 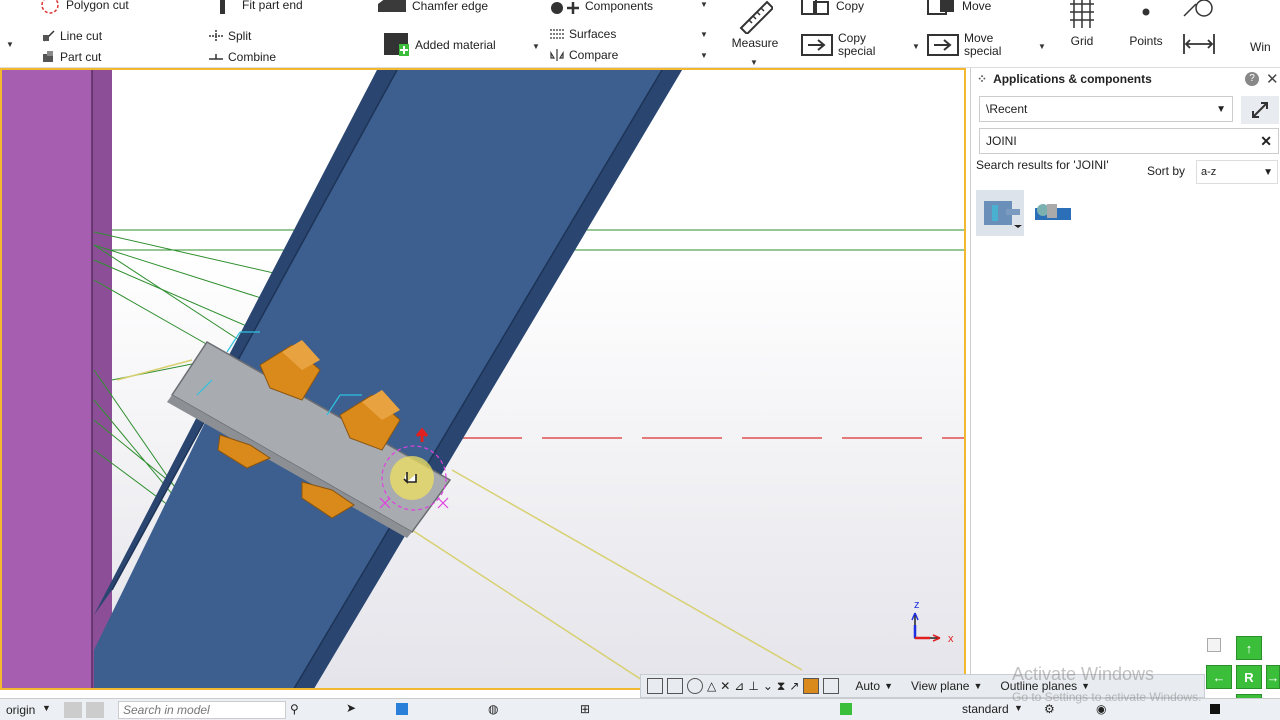 I want to click on dimension-tool-icon, so click(x=1199, y=44).